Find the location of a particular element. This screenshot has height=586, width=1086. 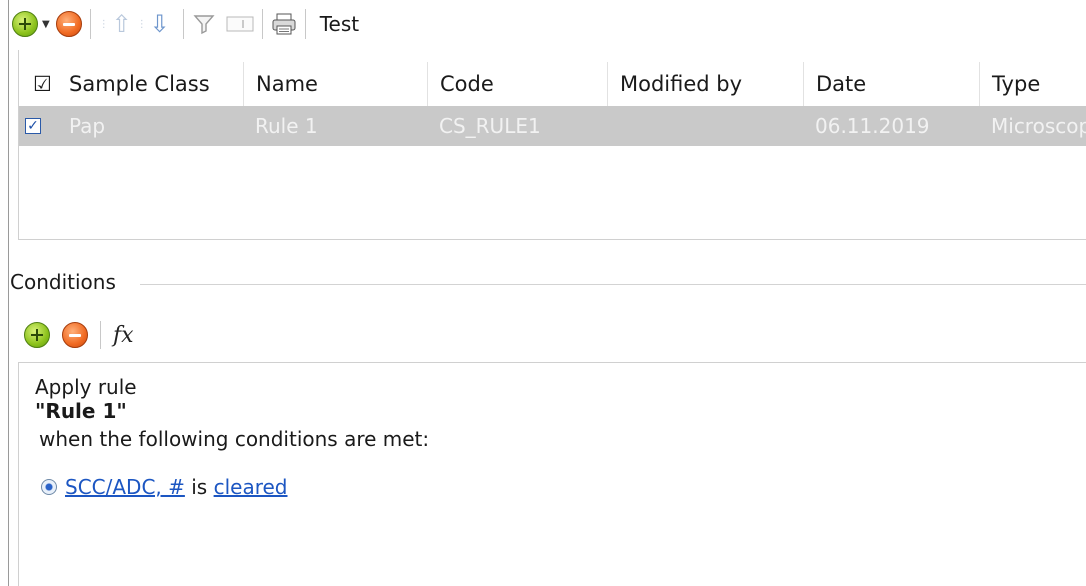

add-dropdown-chevron-icon: ▼ is located at coordinates (46, 24).